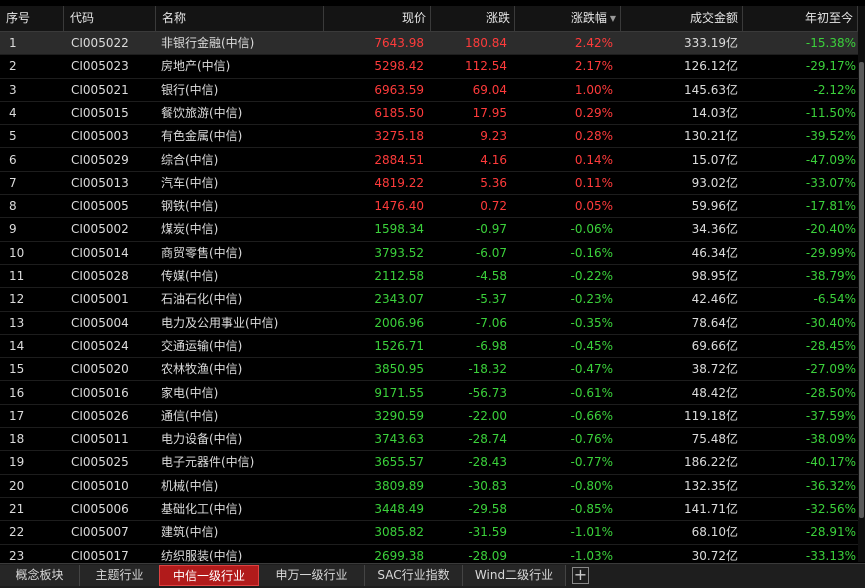 This screenshot has width=865, height=588. I want to click on cell-index: 1, so click(13, 43).